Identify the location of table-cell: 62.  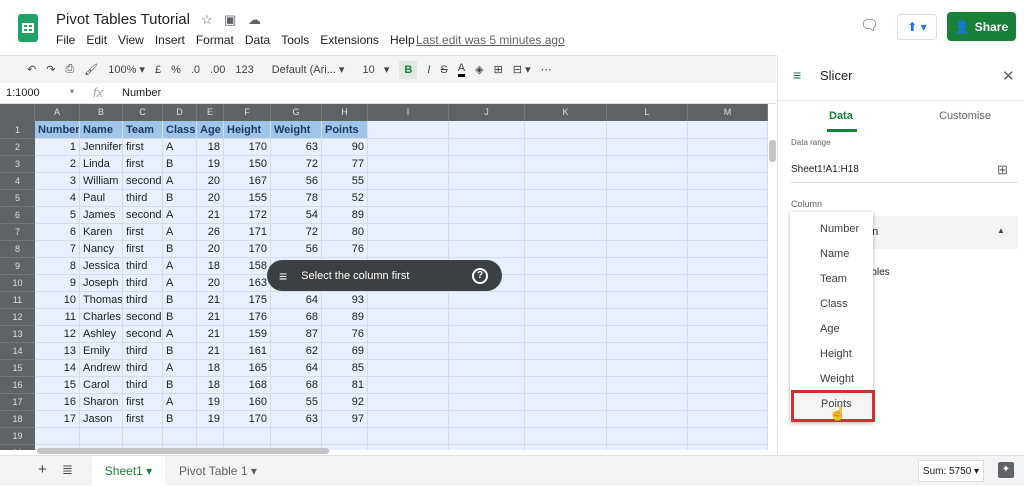
(296, 351).